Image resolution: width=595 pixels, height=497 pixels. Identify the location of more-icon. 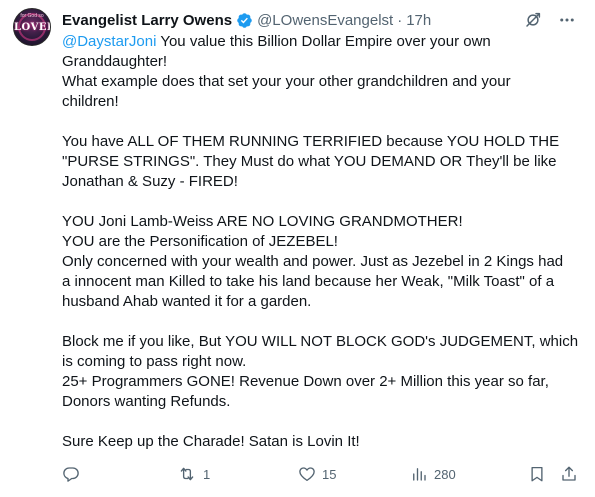
(567, 20).